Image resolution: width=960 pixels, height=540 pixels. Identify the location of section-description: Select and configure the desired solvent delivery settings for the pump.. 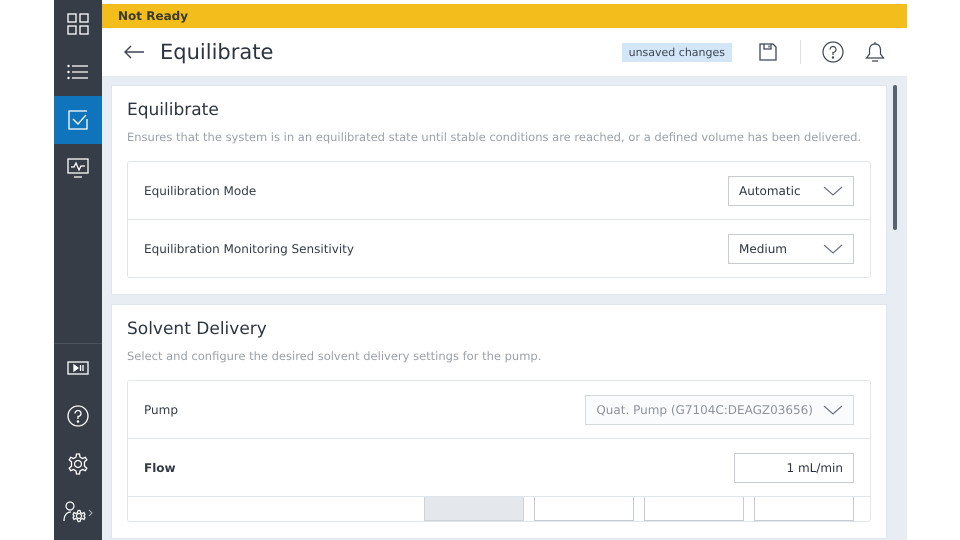
(334, 356).